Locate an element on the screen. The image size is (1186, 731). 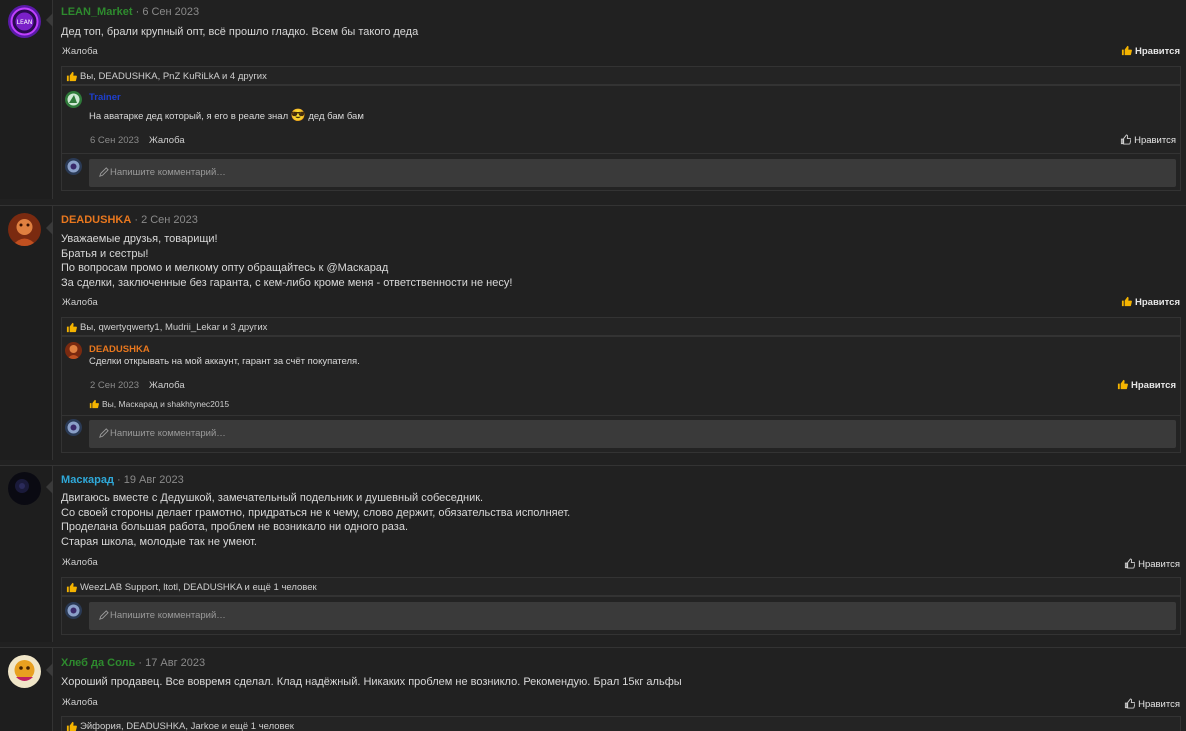
comment-date: 2 Сен 2023 is located at coordinates (114, 385).